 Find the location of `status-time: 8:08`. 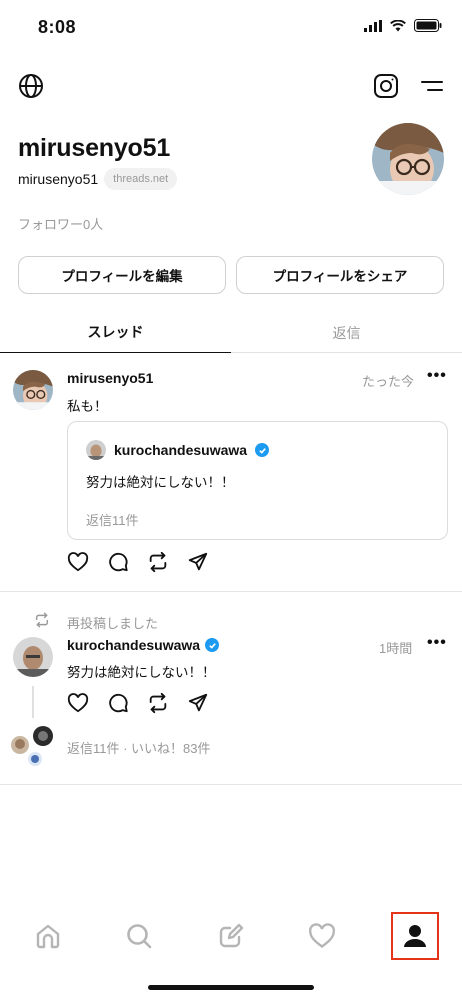

status-time: 8:08 is located at coordinates (57, 27).